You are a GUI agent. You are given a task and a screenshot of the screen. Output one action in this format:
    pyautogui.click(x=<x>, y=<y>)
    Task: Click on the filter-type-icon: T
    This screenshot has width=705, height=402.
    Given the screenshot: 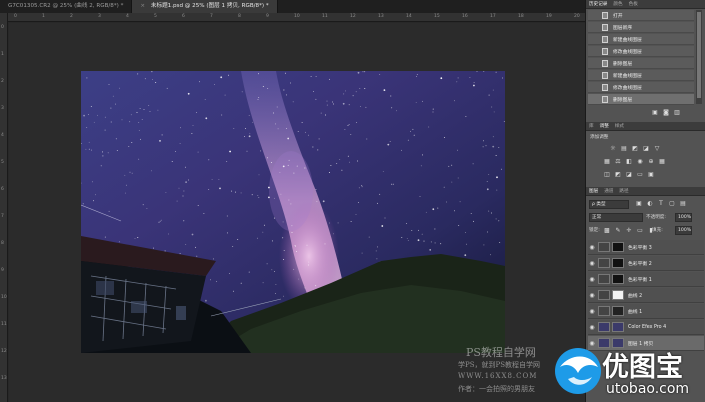 What is the action you would take?
    pyautogui.click(x=661, y=204)
    